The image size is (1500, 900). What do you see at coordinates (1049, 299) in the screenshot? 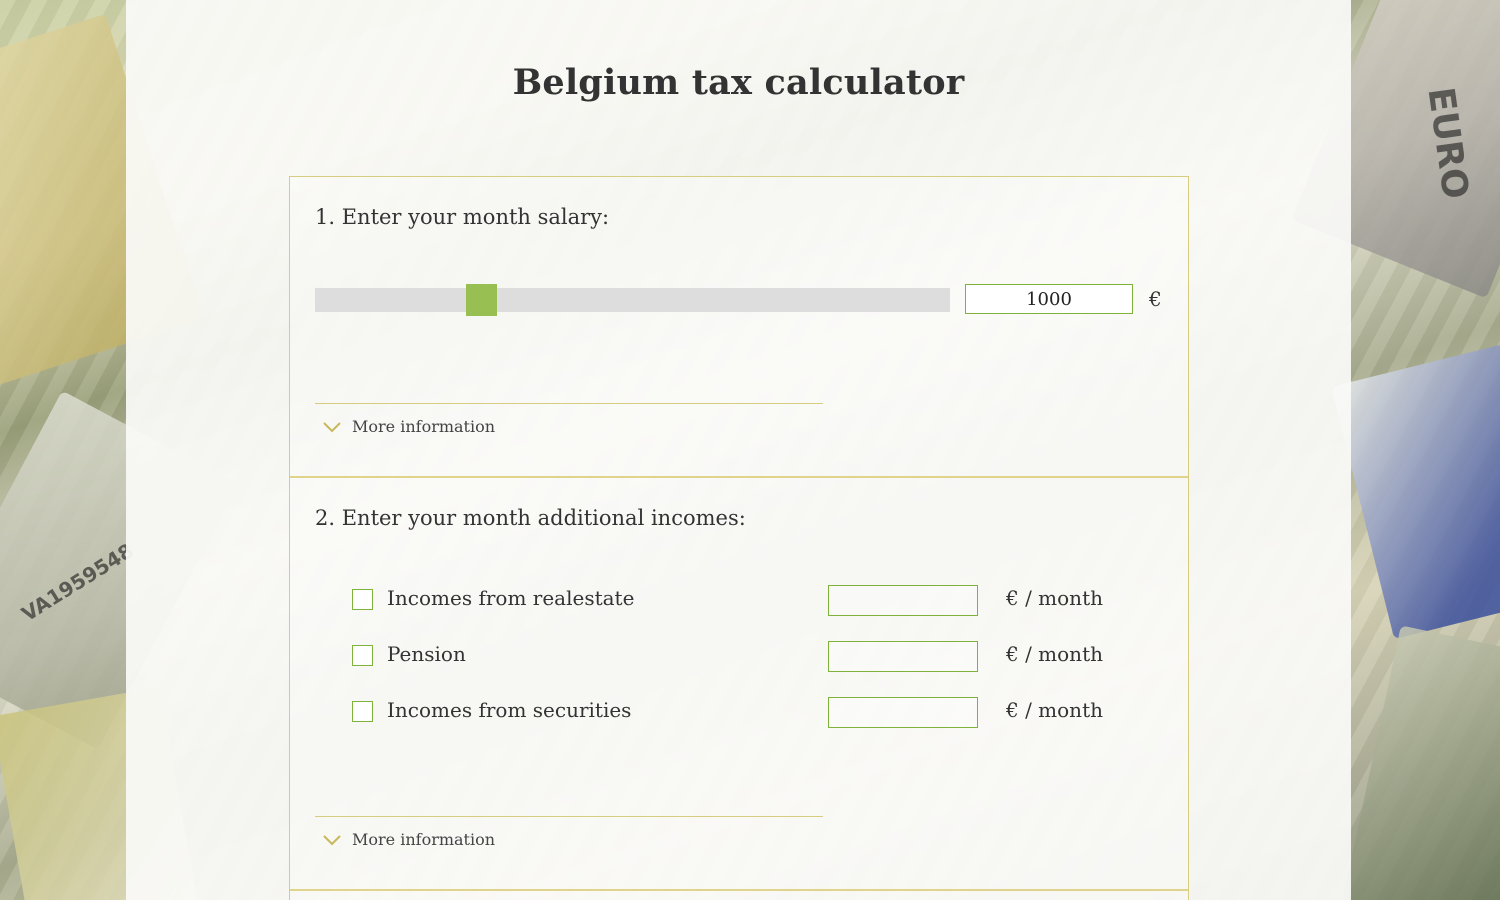
I see `salary-input` at bounding box center [1049, 299].